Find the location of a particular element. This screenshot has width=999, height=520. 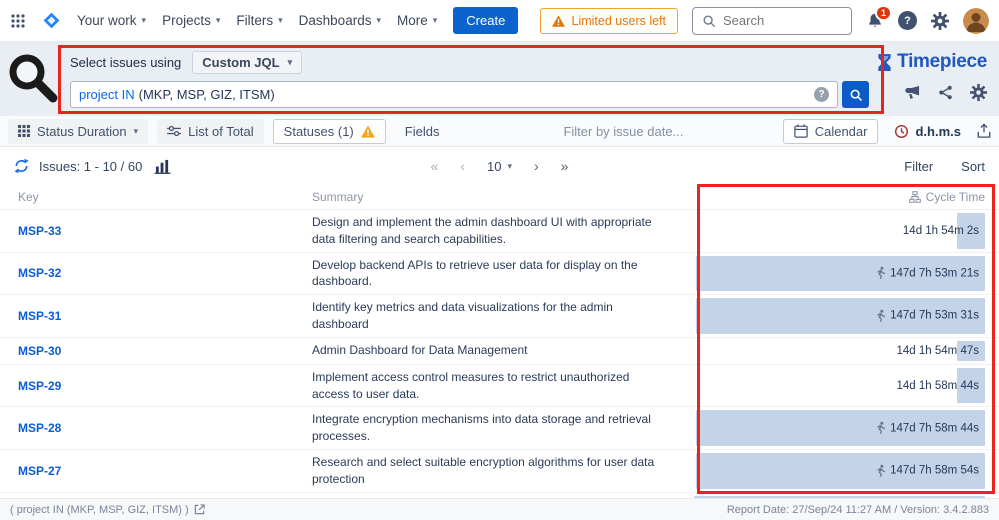

cycle-time-header-label: Cycle Time is located at coordinates (955, 197).